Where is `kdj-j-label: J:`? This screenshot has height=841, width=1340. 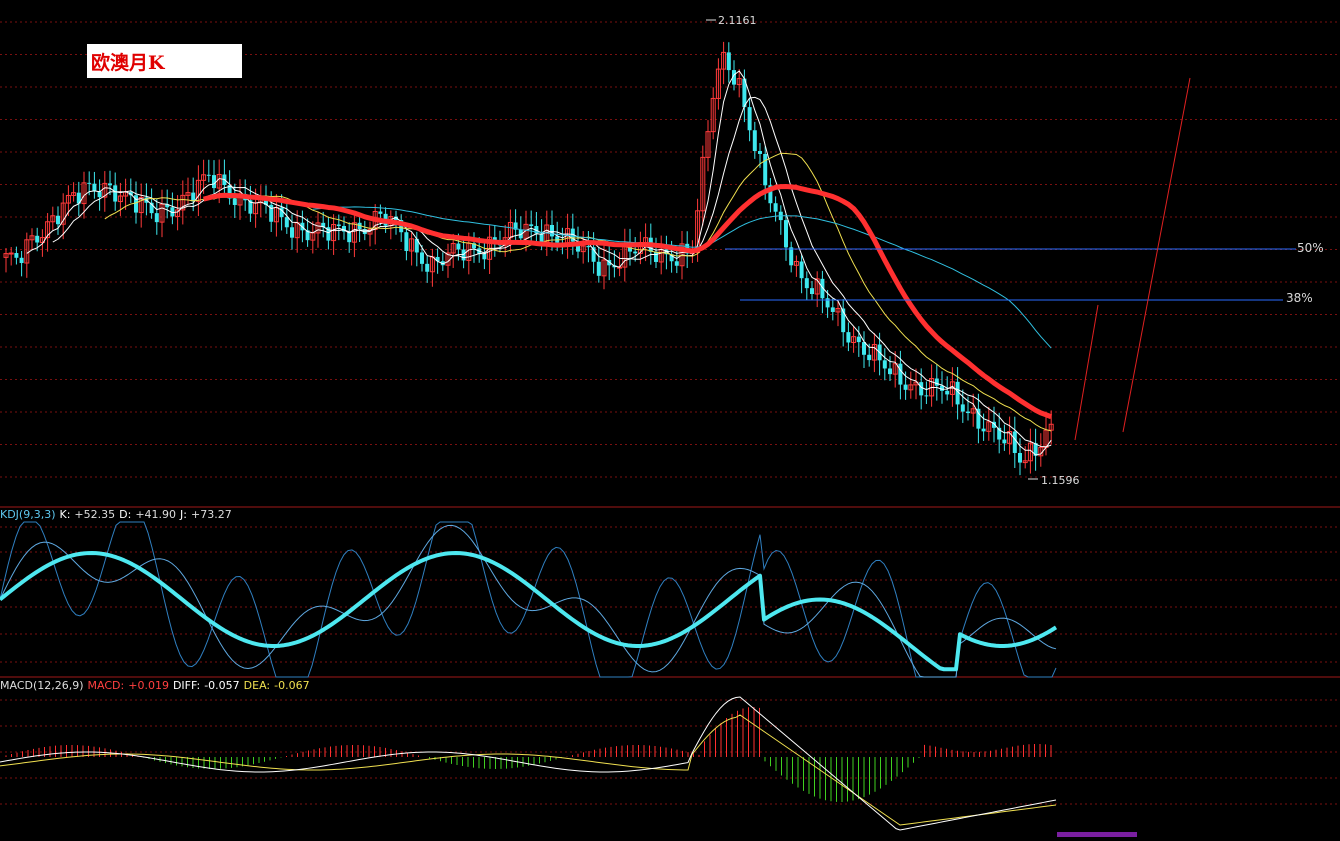 kdj-j-label: J: is located at coordinates (183, 514).